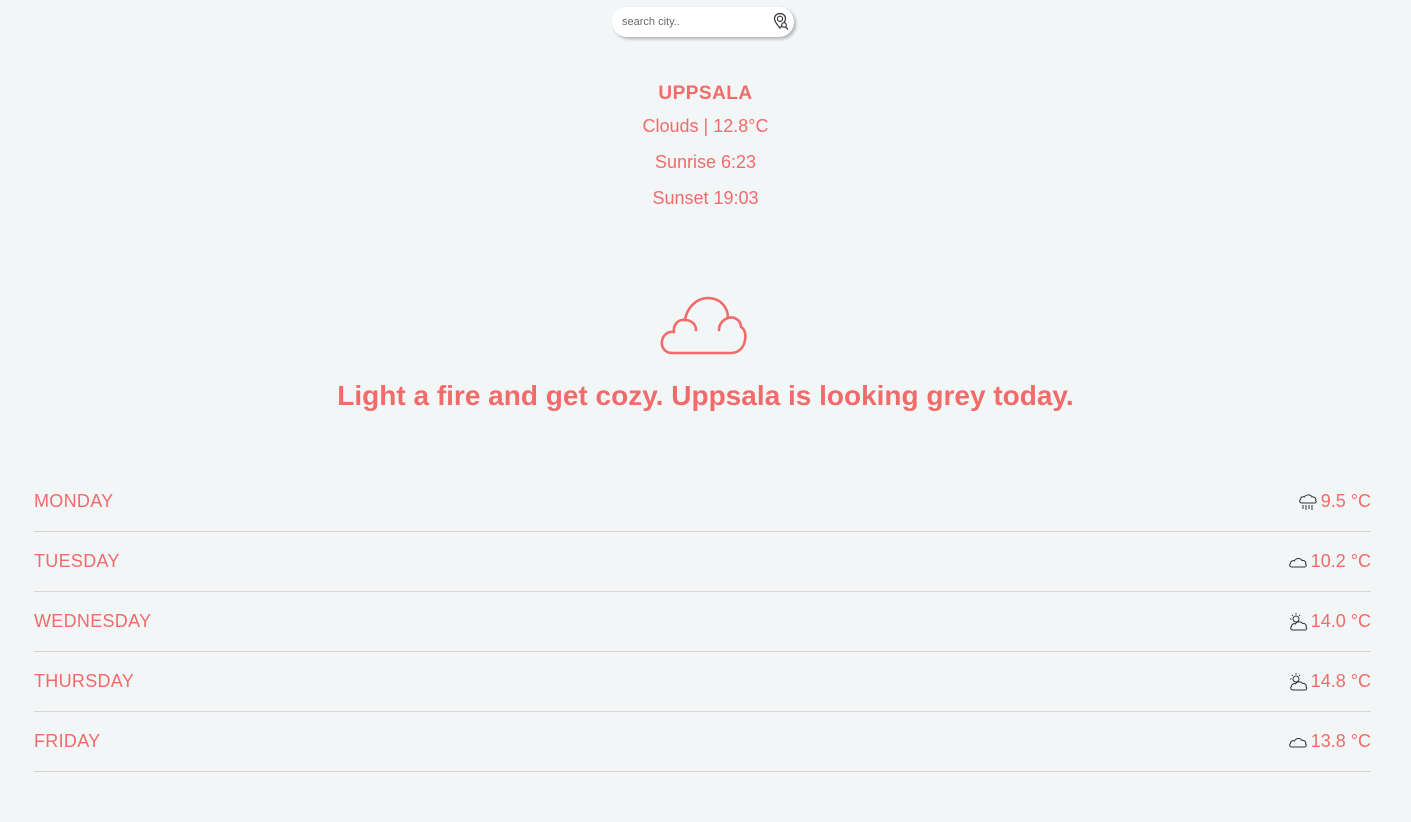  Describe the element at coordinates (781, 22) in the screenshot. I see `search-location-icon` at that location.